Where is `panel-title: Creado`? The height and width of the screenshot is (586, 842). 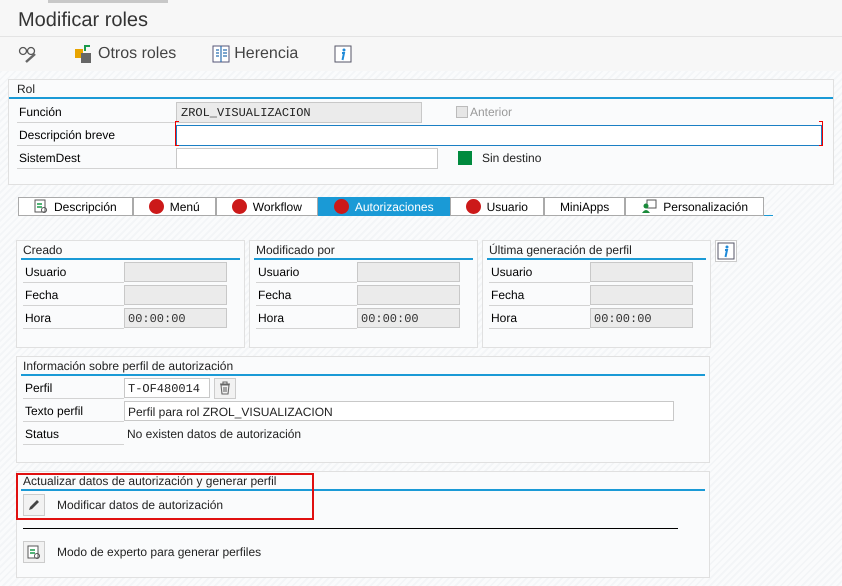
panel-title: Creado is located at coordinates (130, 250).